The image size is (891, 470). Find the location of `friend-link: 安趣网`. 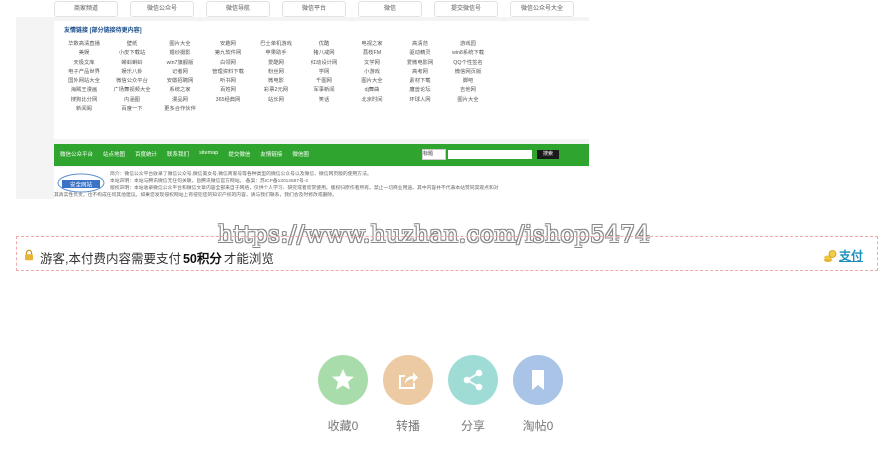

friend-link: 安趣网 is located at coordinates (228, 44).